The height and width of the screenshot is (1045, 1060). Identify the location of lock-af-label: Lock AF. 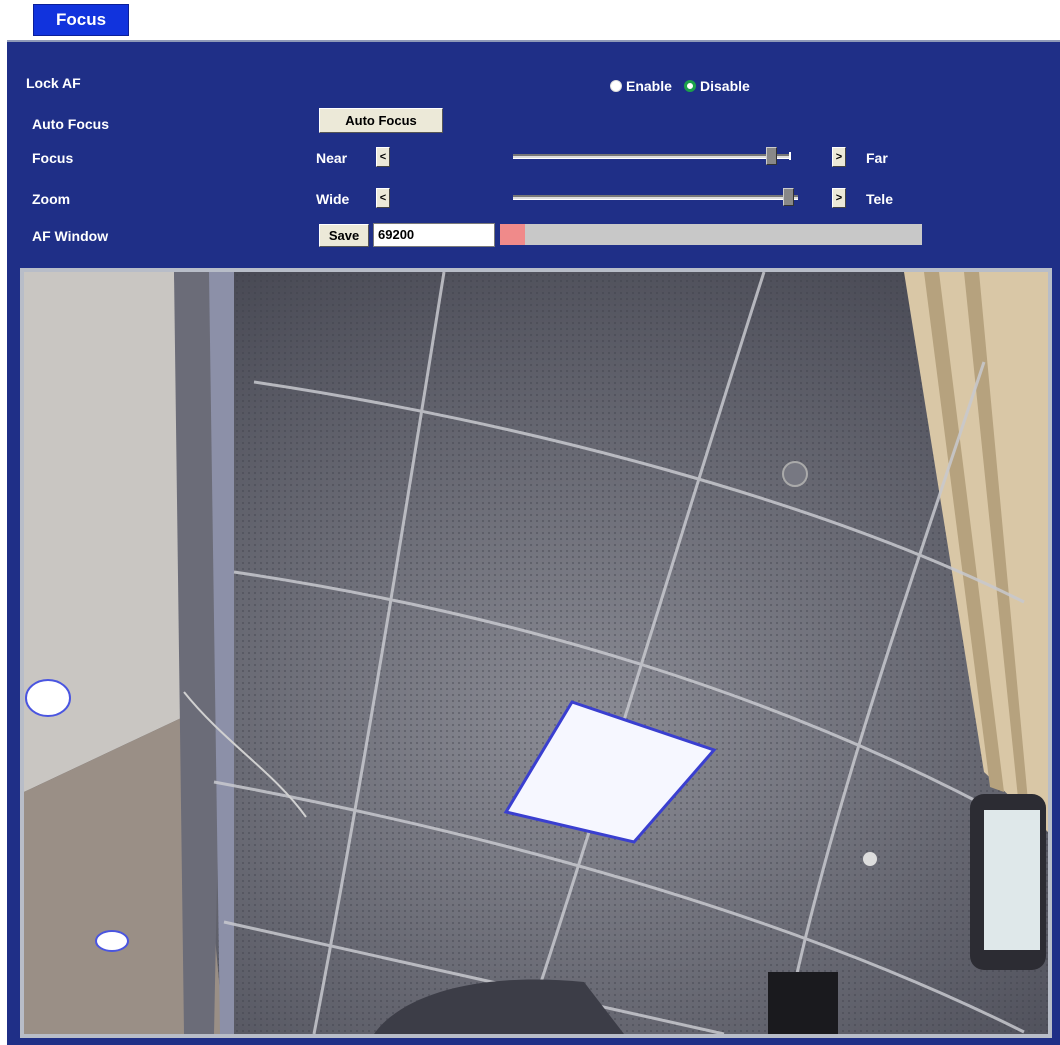
(53, 83).